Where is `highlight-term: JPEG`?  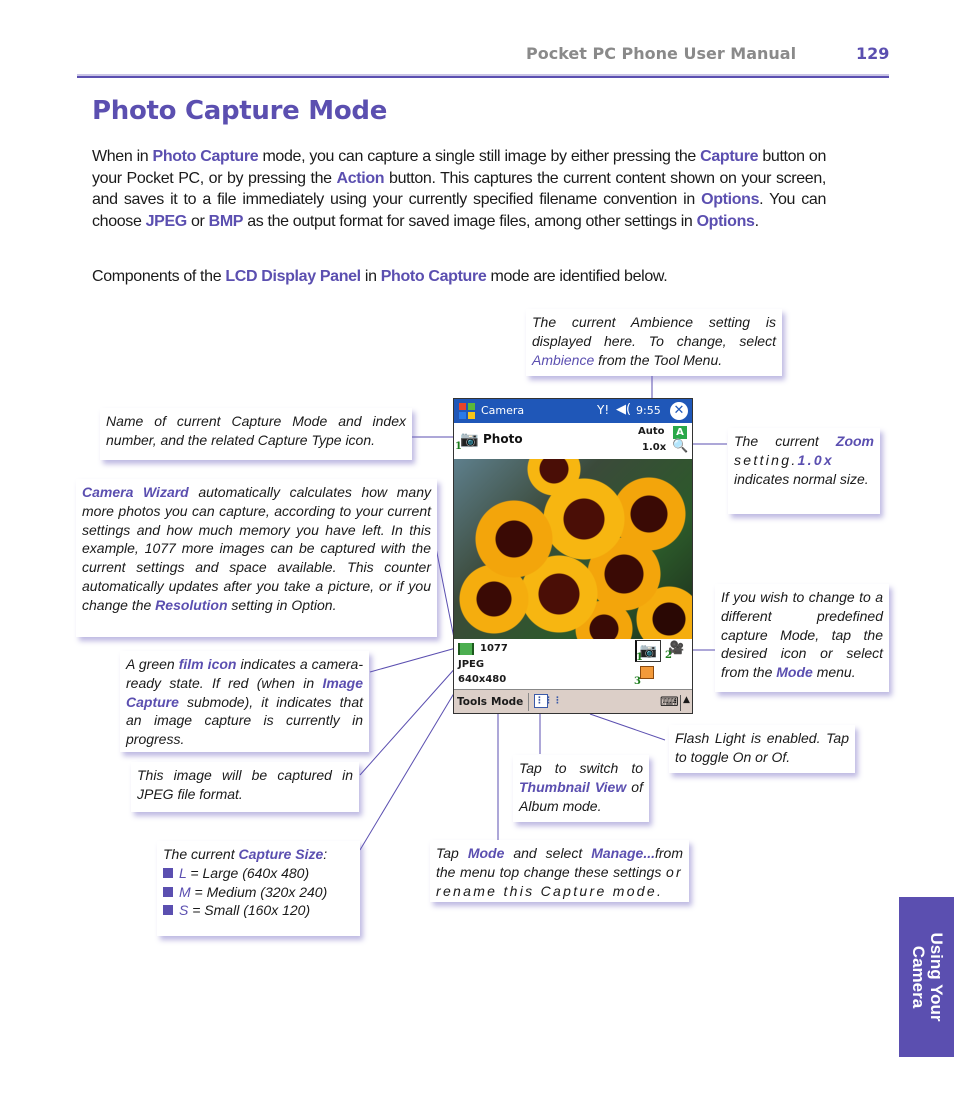 highlight-term: JPEG is located at coordinates (166, 221).